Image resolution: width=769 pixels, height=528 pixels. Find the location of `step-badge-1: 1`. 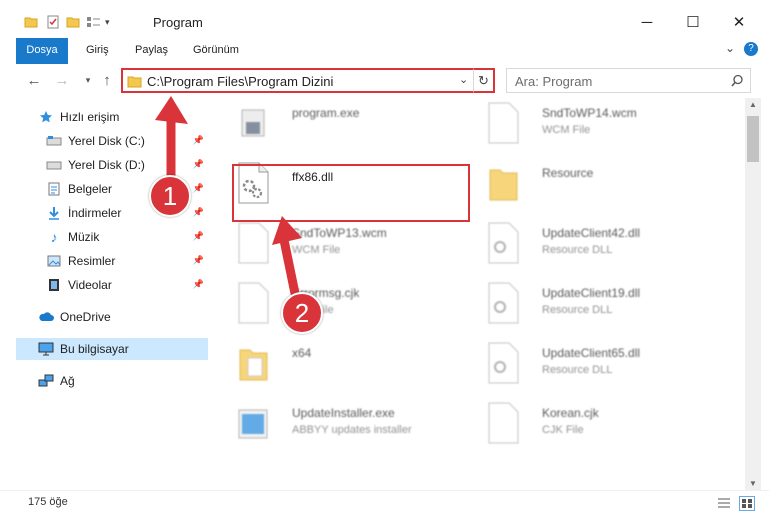

step-badge-1: 1 is located at coordinates (170, 196).